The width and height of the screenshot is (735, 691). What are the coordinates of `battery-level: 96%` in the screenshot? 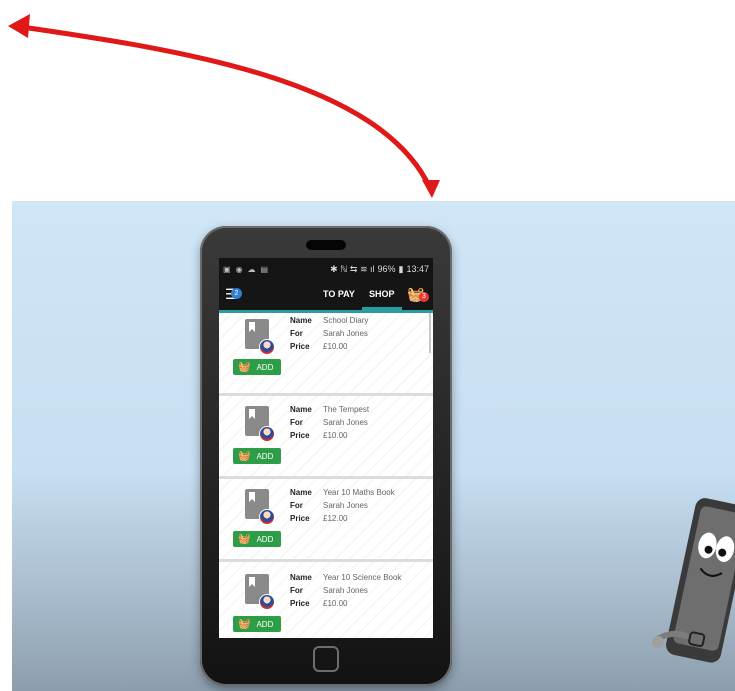 It's located at (386, 269).